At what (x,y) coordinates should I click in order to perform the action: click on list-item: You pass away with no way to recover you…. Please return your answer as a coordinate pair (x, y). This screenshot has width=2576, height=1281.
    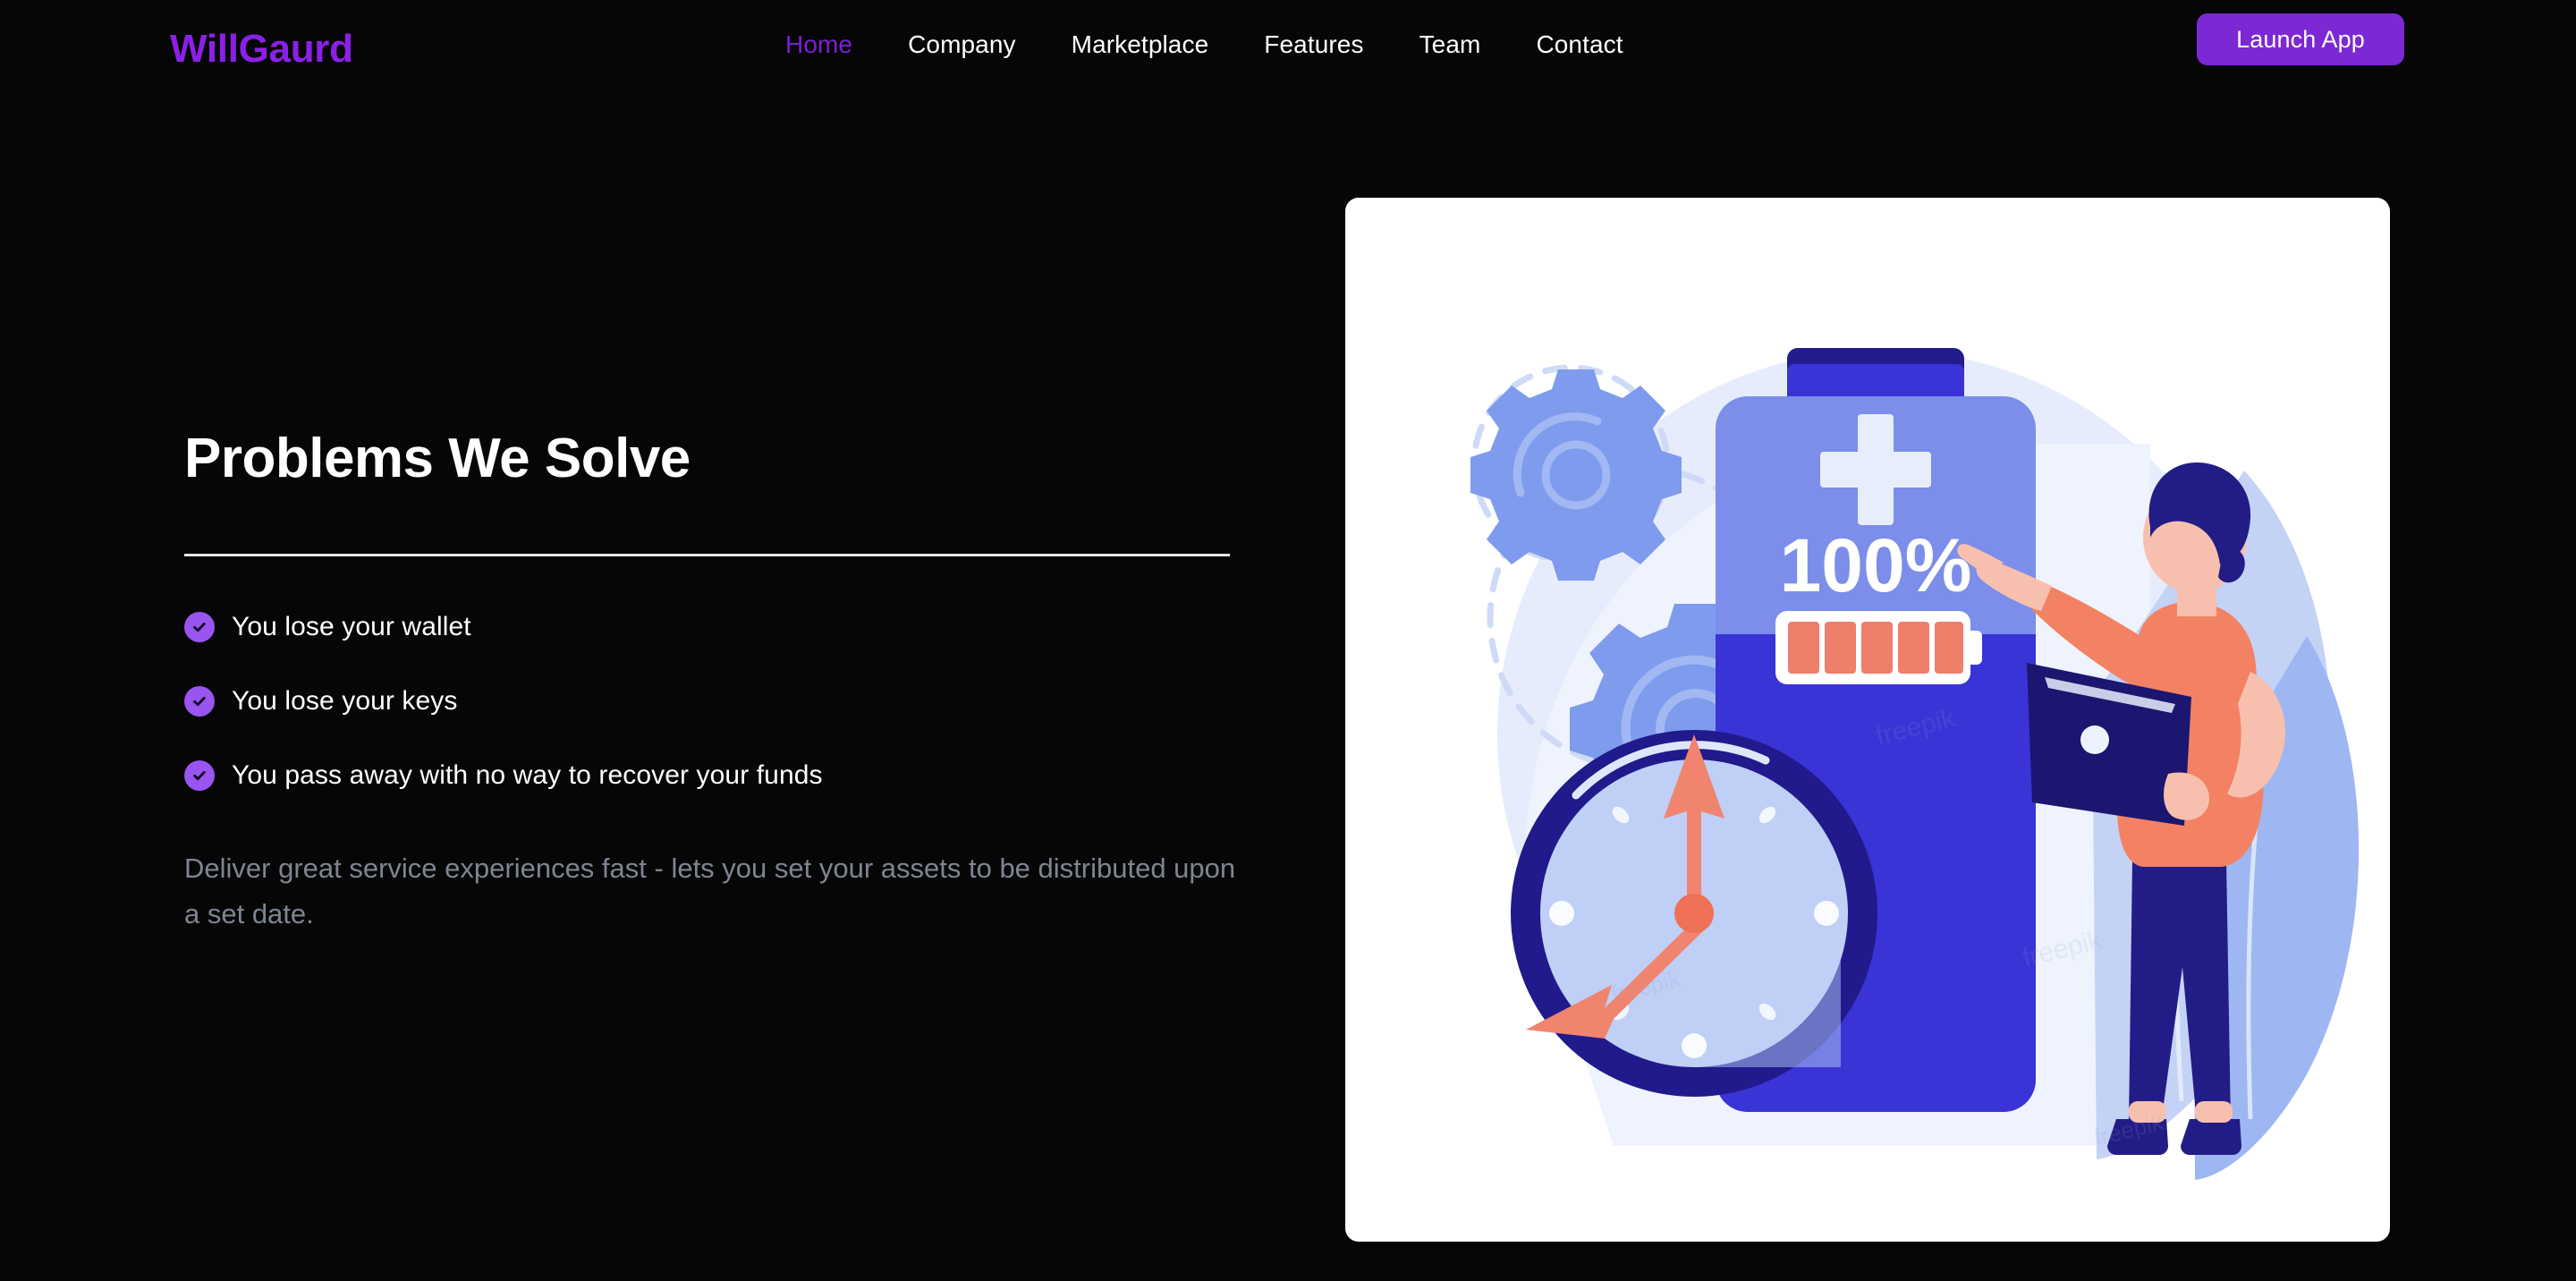
    Looking at the image, I should click on (721, 776).